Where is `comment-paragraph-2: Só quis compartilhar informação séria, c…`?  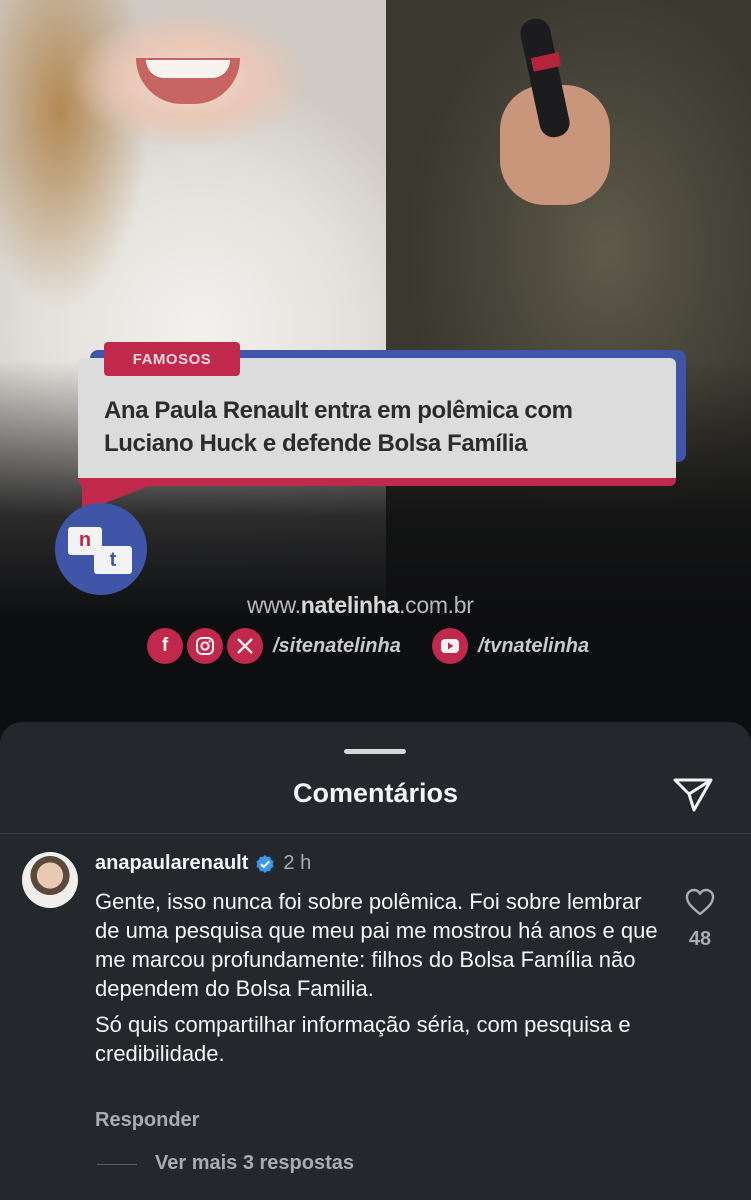 comment-paragraph-2: Só quis compartilhar informação séria, c… is located at coordinates (363, 1039).